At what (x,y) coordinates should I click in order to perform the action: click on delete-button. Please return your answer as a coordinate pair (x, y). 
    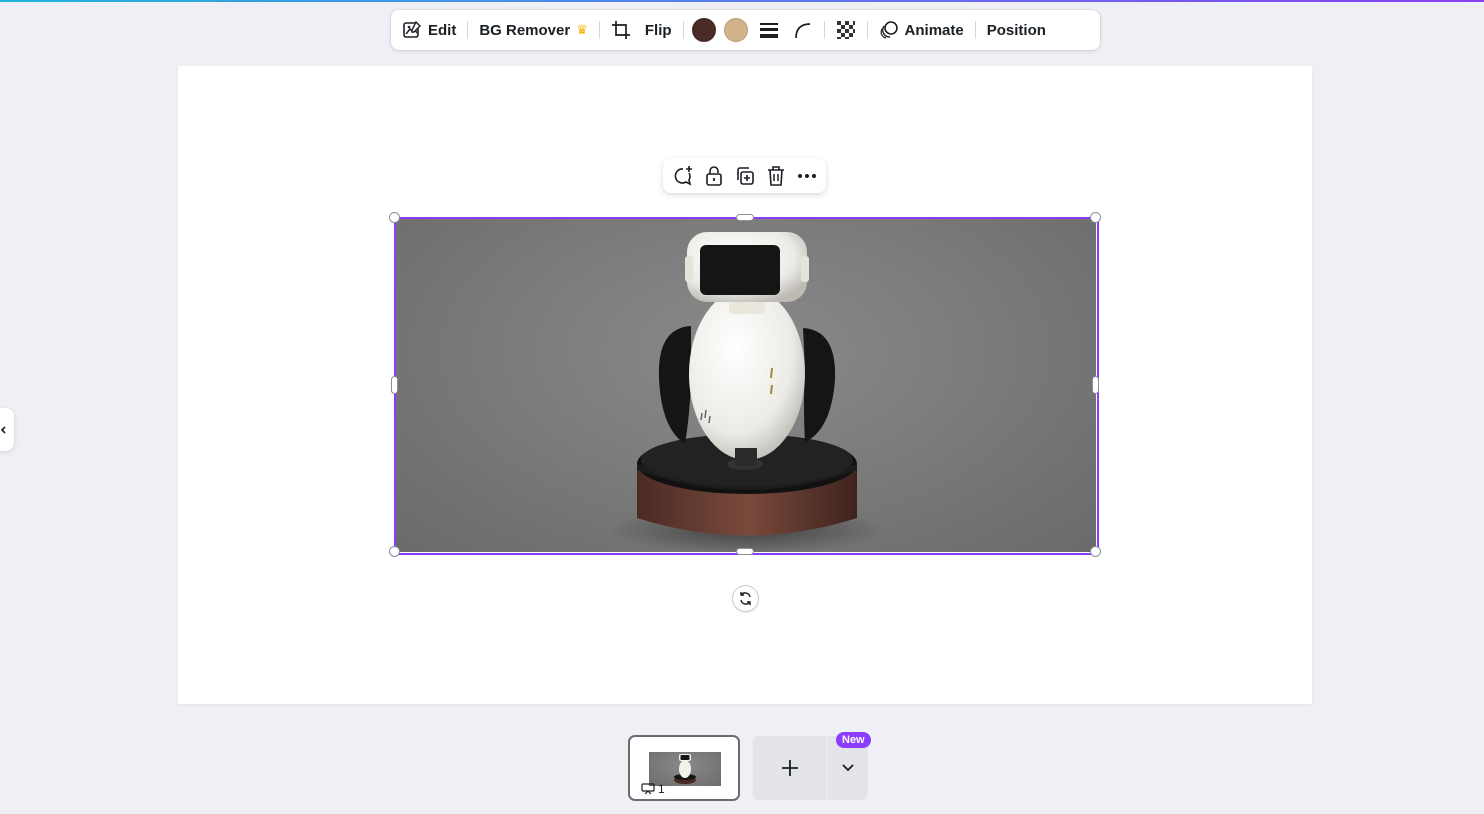
    Looking at the image, I should click on (776, 176).